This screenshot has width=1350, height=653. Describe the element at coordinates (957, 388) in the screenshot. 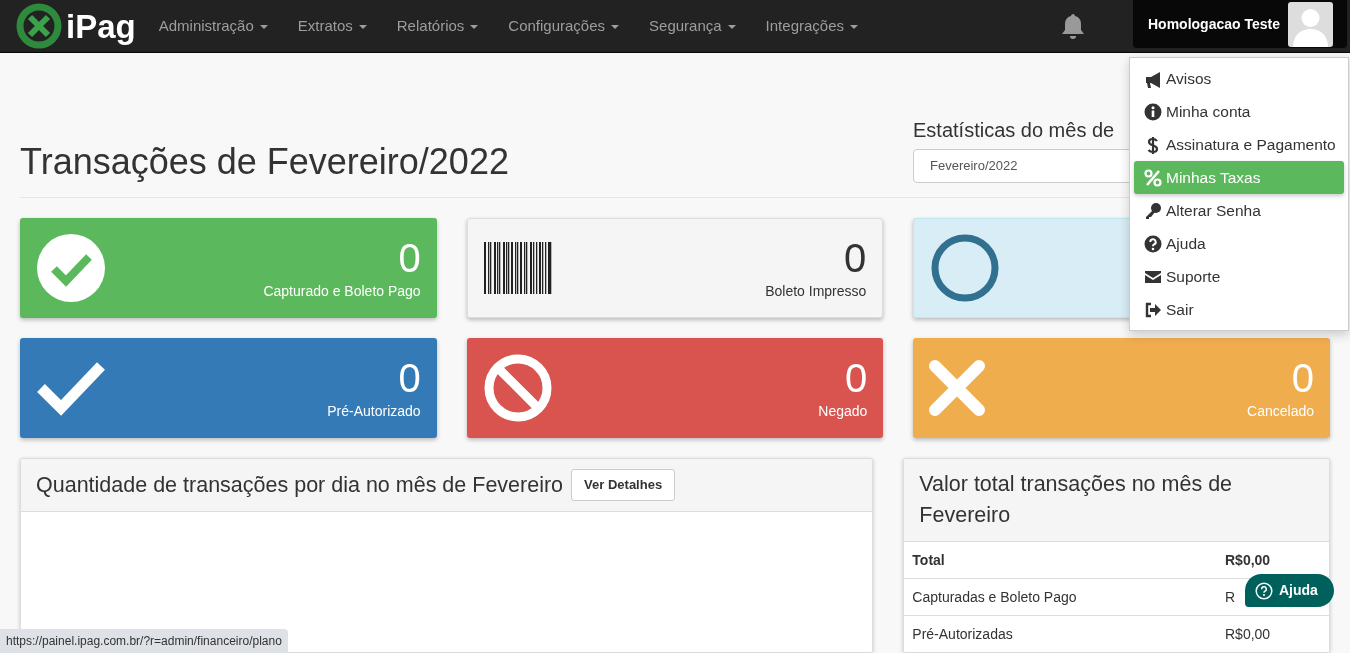

I see `cross-icon` at that location.